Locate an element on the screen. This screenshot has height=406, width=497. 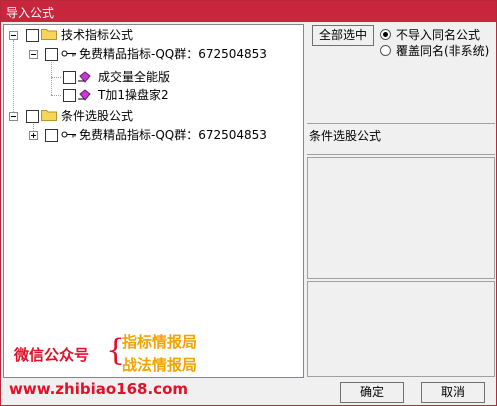
info-panel-bottom is located at coordinates (401, 329).